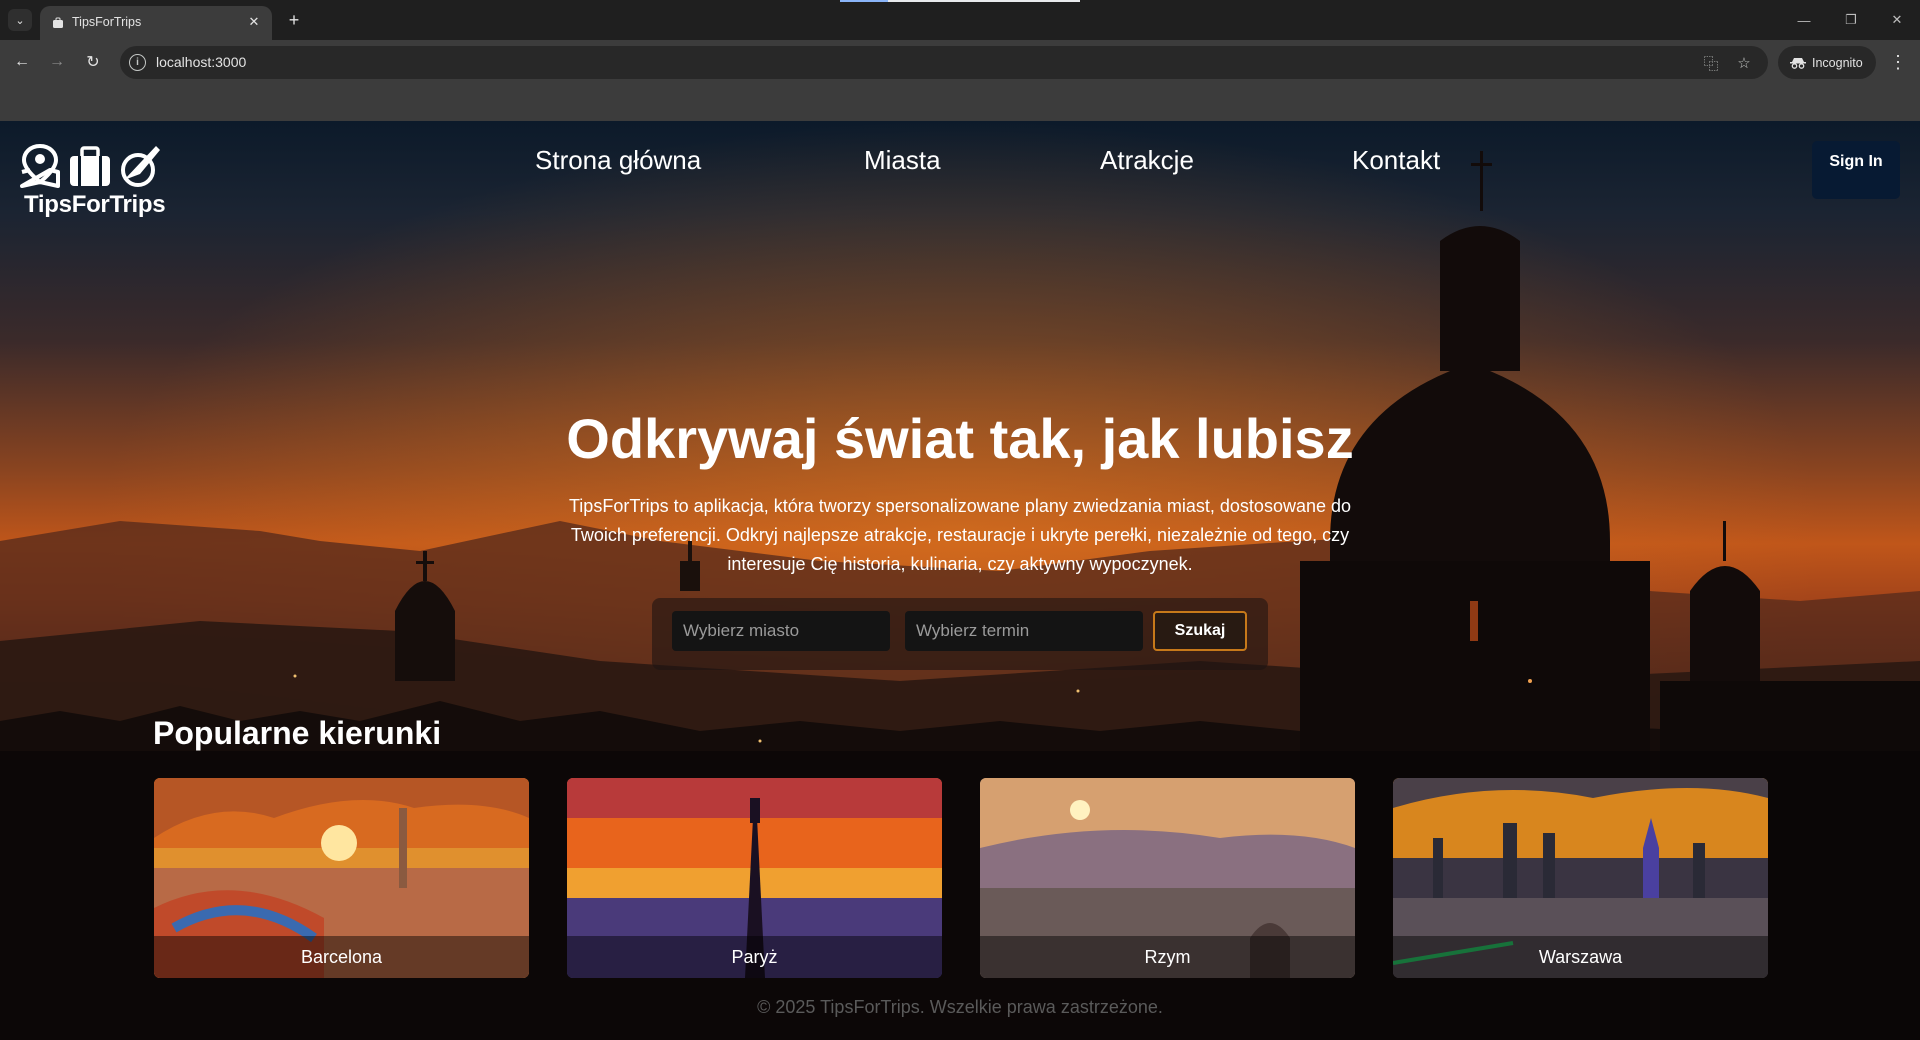  Describe the element at coordinates (297, 733) in the screenshot. I see `popular-destinations-title: Popularne kierunki` at that location.